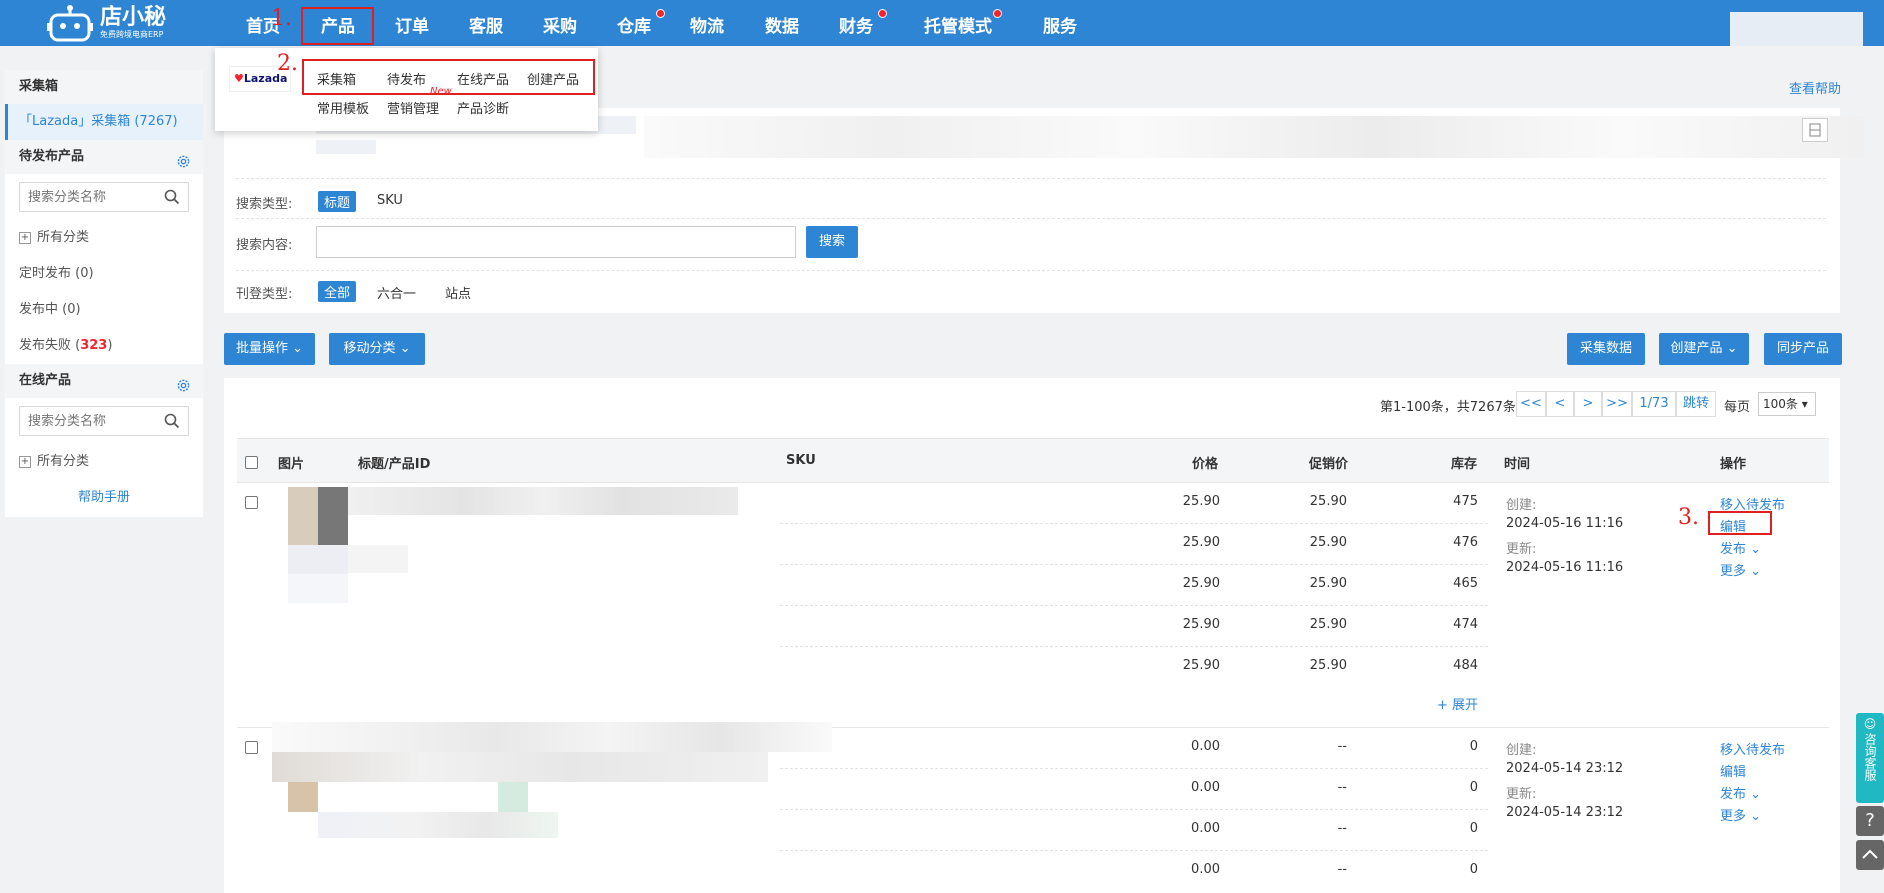 The image size is (1884, 893). What do you see at coordinates (104, 238) in the screenshot?
I see `pending-all-categories: + 所有分类` at bounding box center [104, 238].